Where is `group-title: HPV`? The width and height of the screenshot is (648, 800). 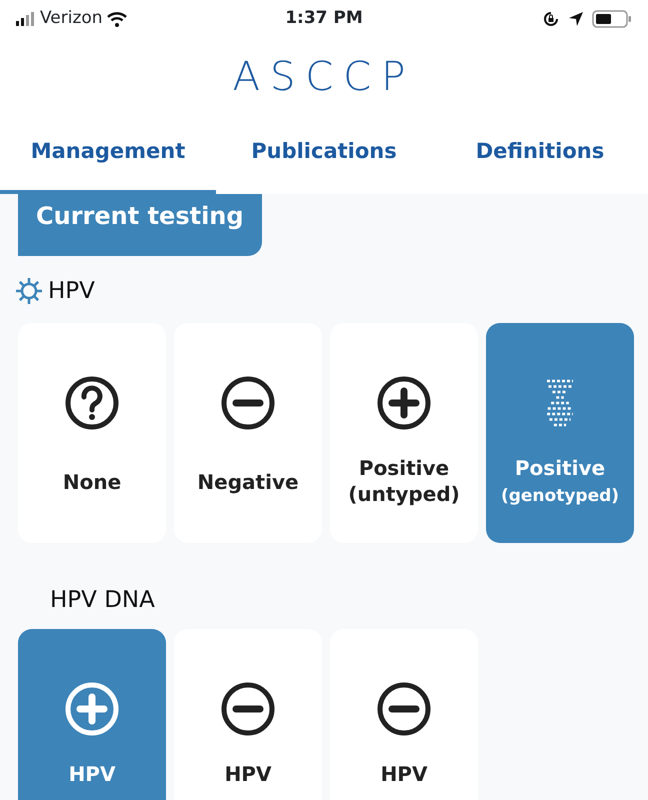
group-title: HPV is located at coordinates (71, 291).